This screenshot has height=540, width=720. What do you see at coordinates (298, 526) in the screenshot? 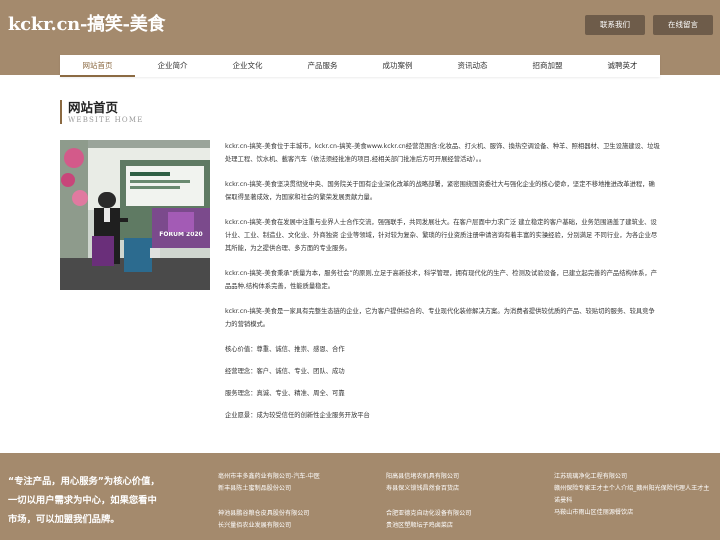
I see `footer-link: 长兴量佰农业发展有限公司` at bounding box center [298, 526].